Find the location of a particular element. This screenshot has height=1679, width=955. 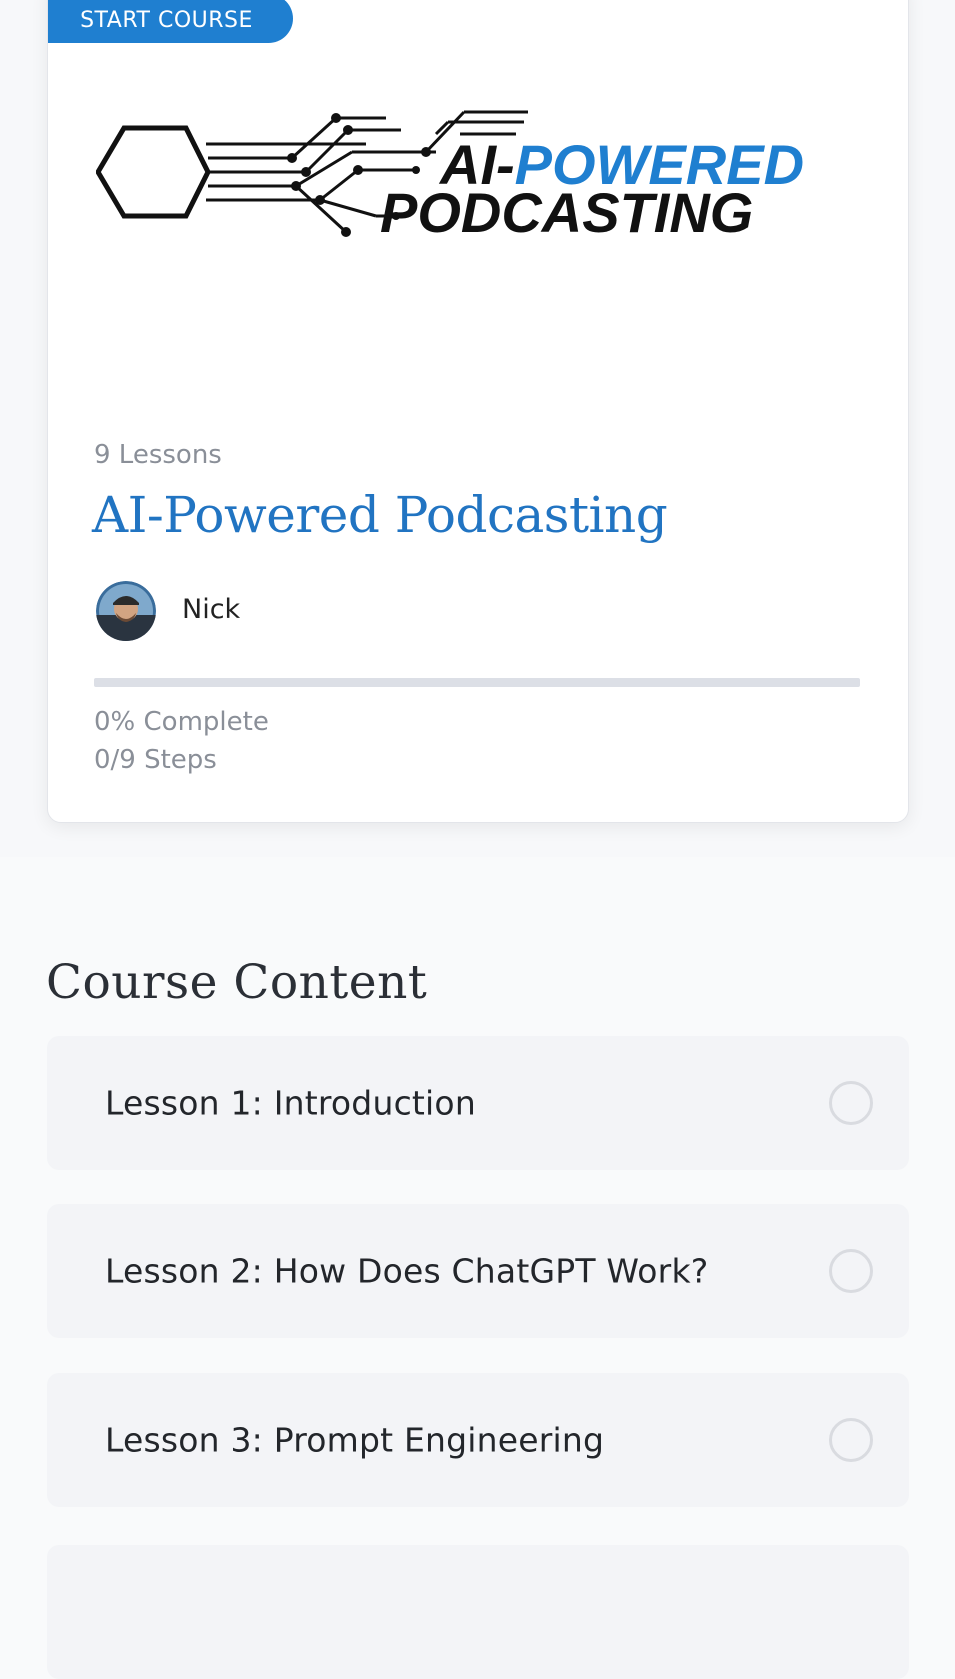

logo-text-line2: PODCASTING is located at coordinates (566, 212).